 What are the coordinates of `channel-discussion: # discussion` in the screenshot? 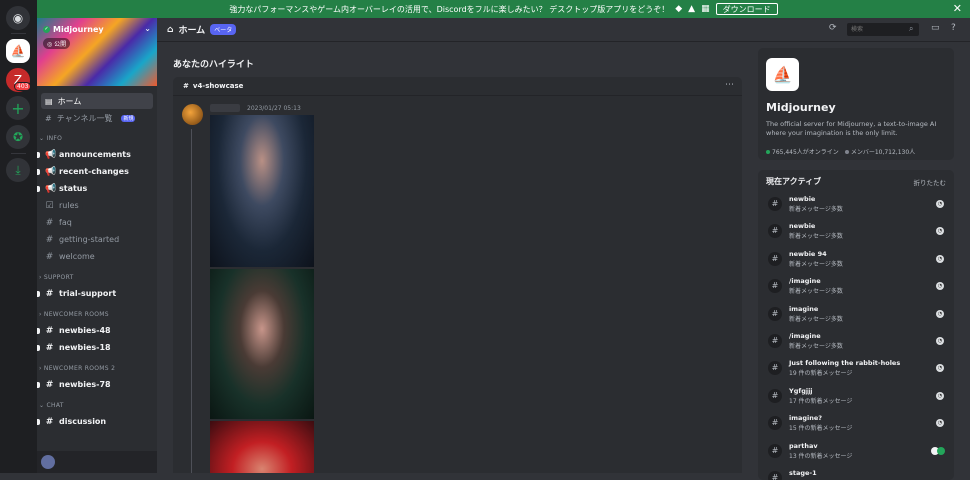 It's located at (97, 421).